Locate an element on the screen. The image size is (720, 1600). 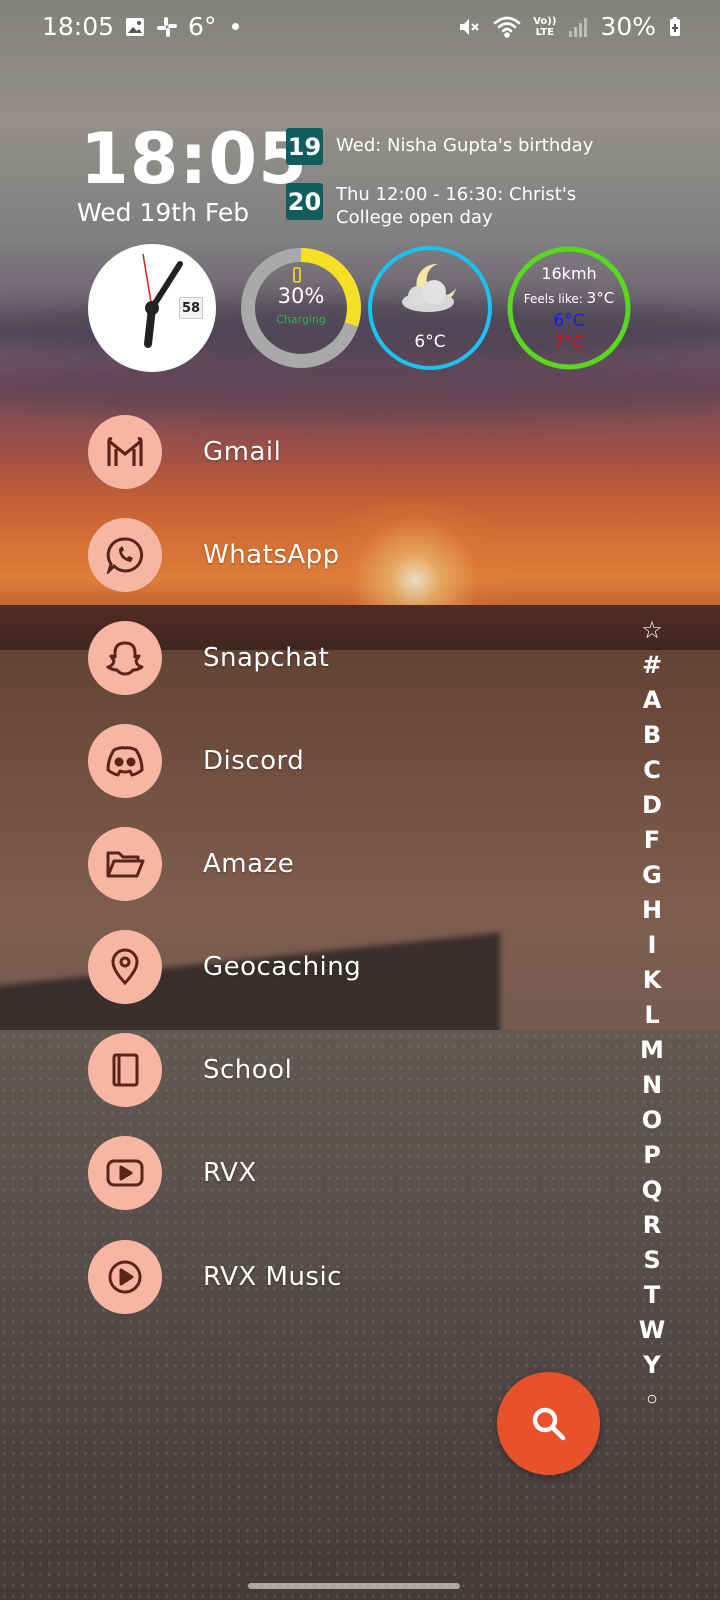
alphabet-index-letter: L is located at coordinates (652, 1014).